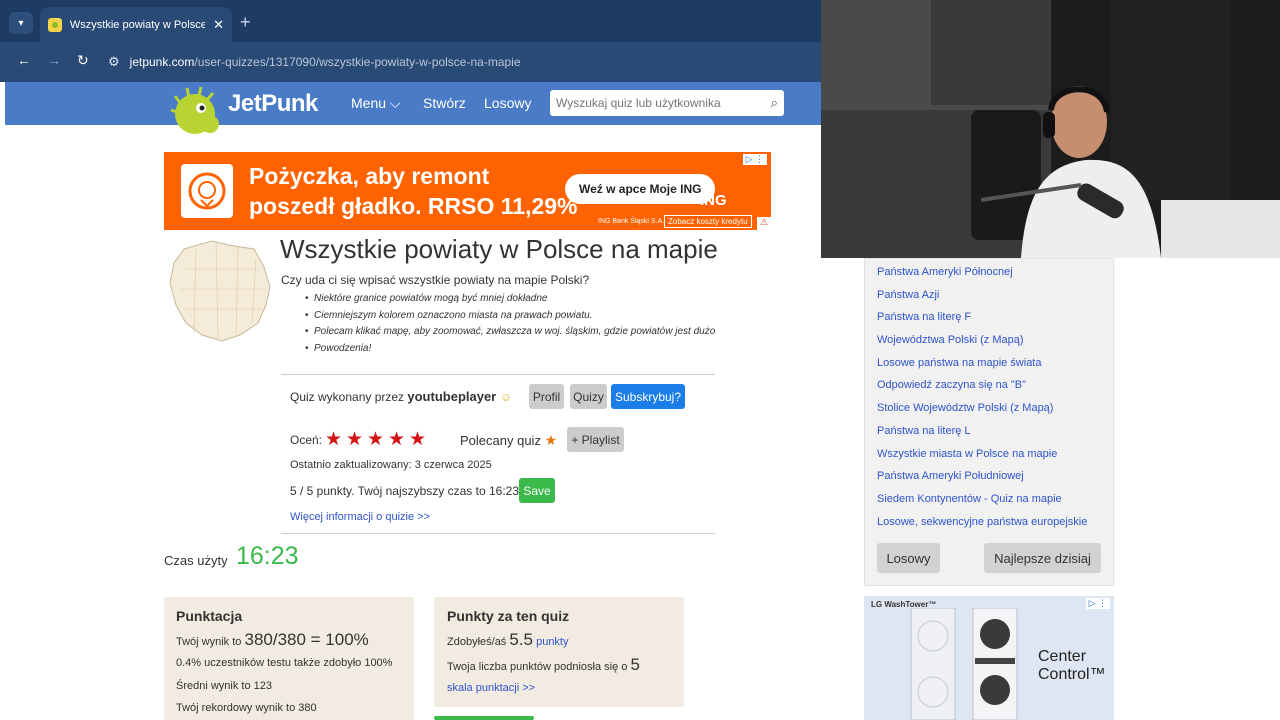  Describe the element at coordinates (537, 667) in the screenshot. I see `points-raised-prefix: Twoja liczba punktów podniosła się o` at that location.